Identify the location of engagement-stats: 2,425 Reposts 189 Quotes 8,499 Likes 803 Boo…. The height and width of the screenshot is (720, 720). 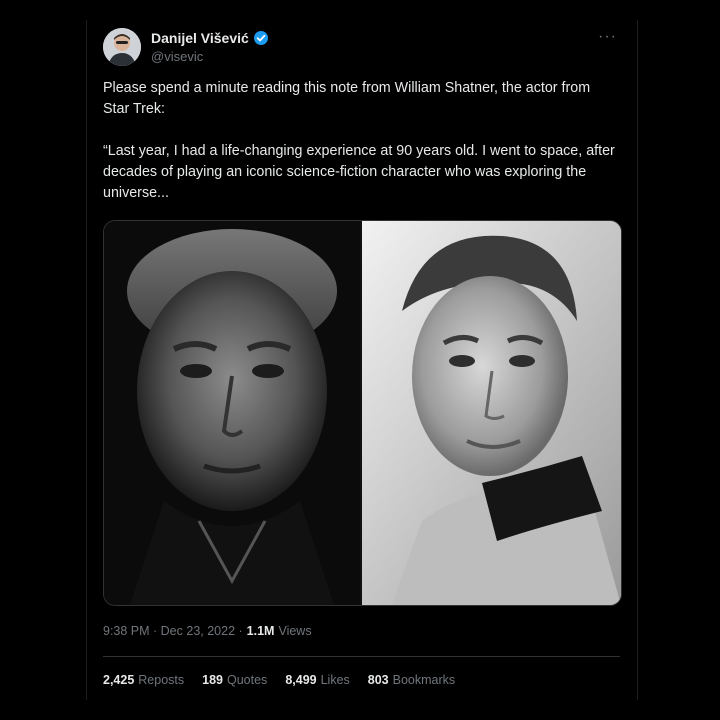
(288, 680).